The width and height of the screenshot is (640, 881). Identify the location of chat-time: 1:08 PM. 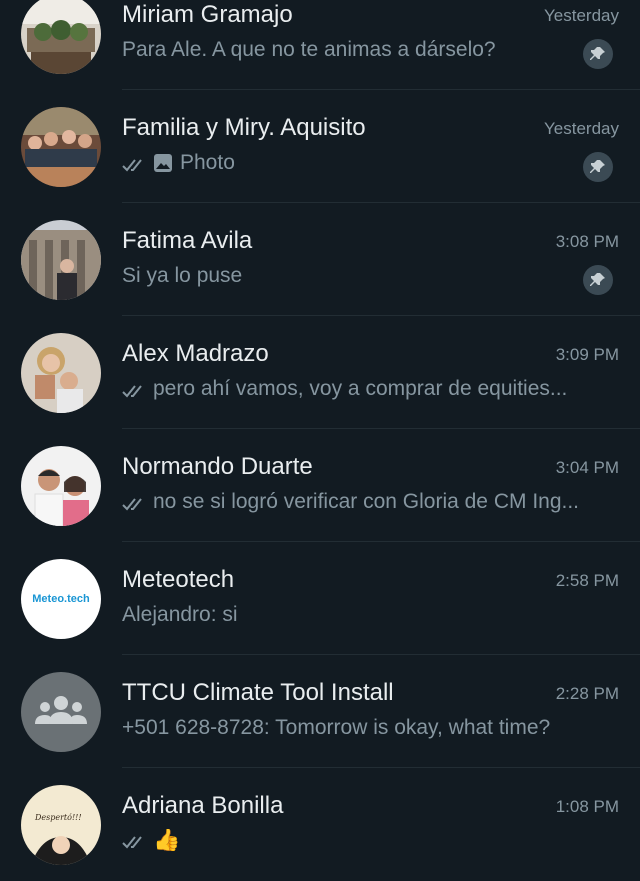
(587, 806).